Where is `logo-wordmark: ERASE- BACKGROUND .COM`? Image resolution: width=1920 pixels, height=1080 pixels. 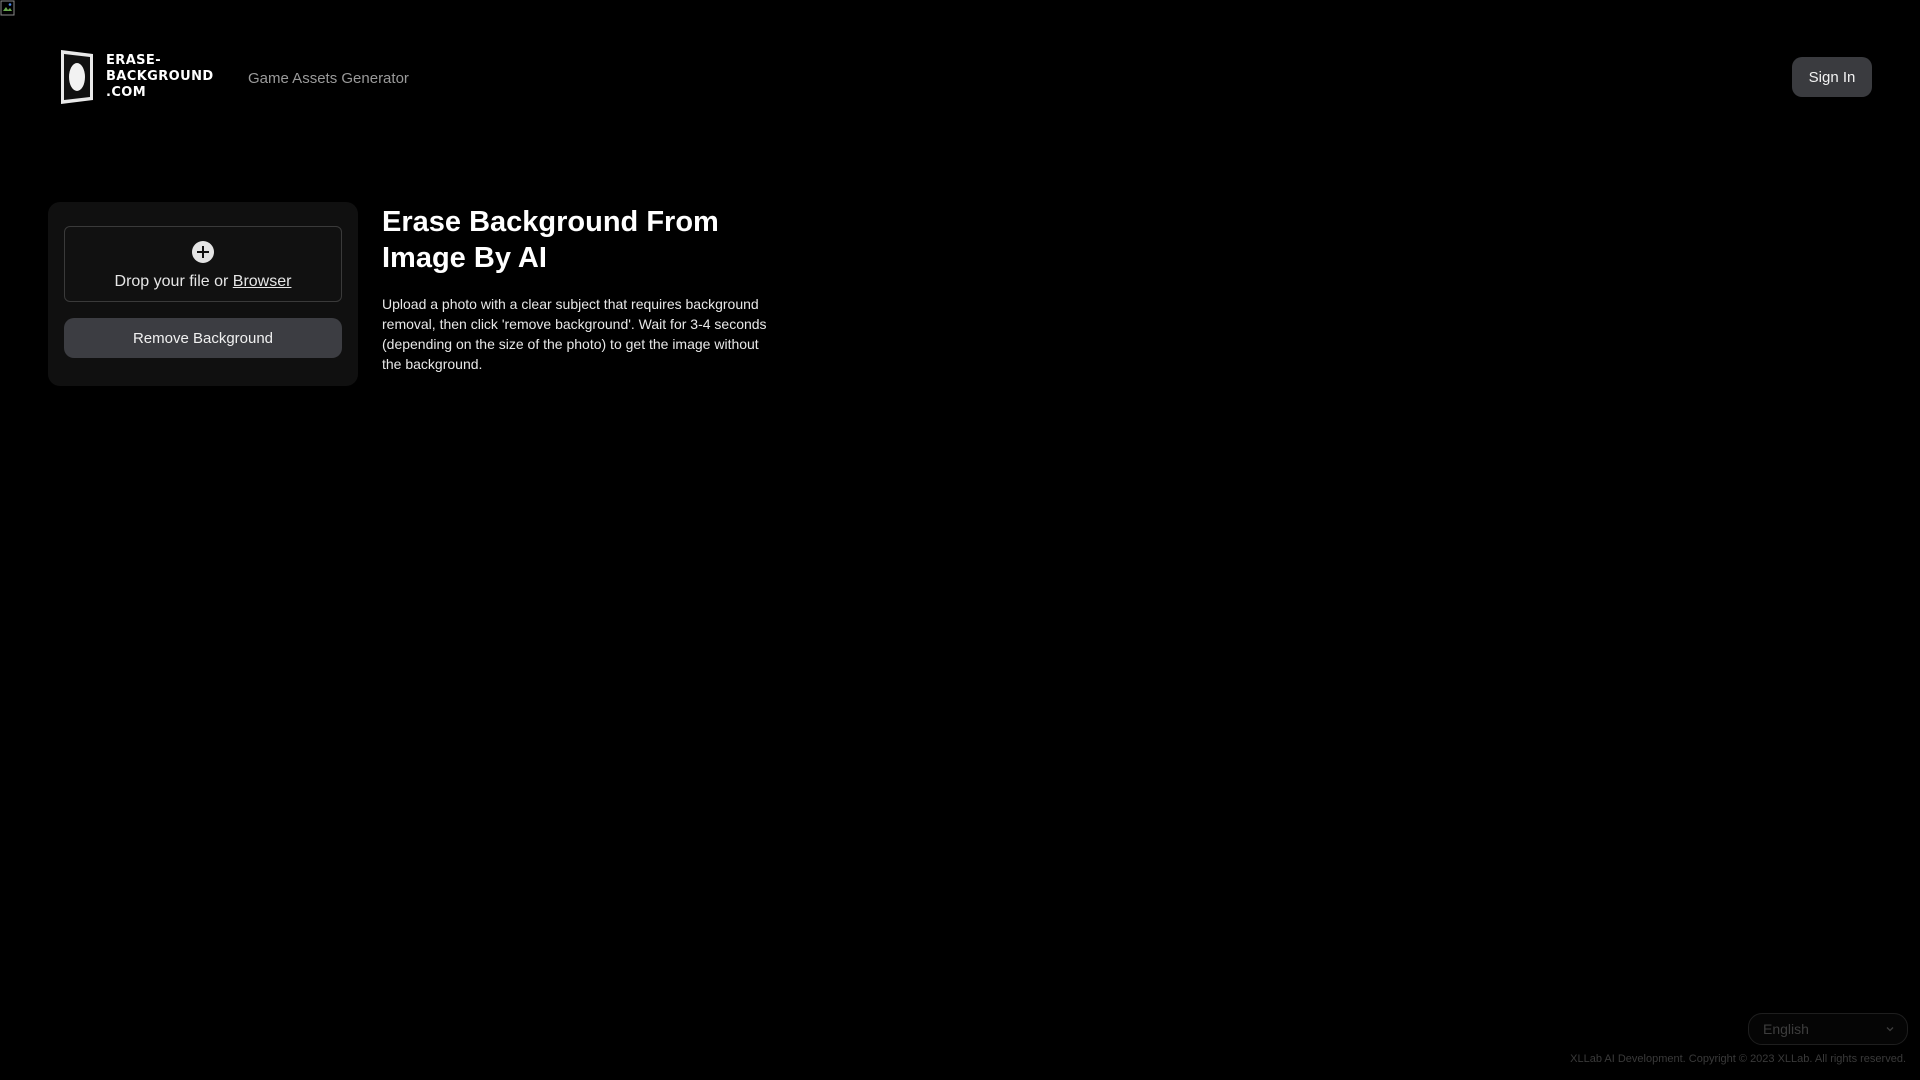
logo-wordmark: ERASE- BACKGROUND .COM is located at coordinates (160, 77).